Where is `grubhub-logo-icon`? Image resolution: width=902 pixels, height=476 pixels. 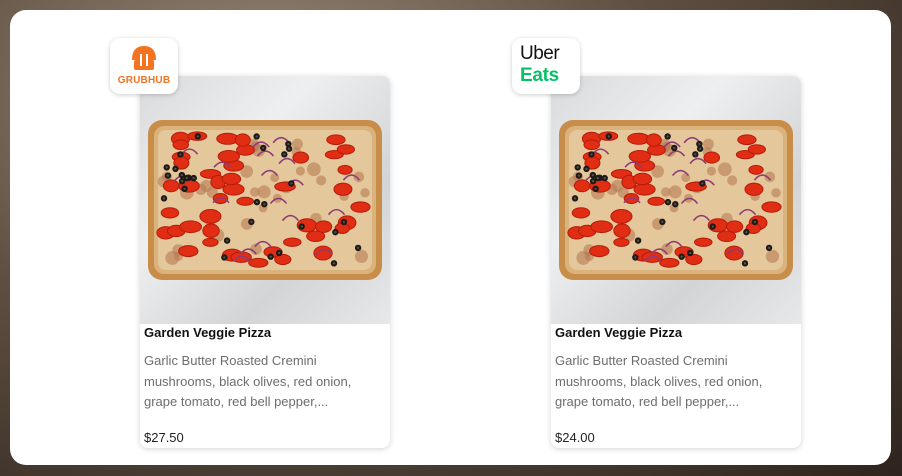 grubhub-logo-icon is located at coordinates (144, 58).